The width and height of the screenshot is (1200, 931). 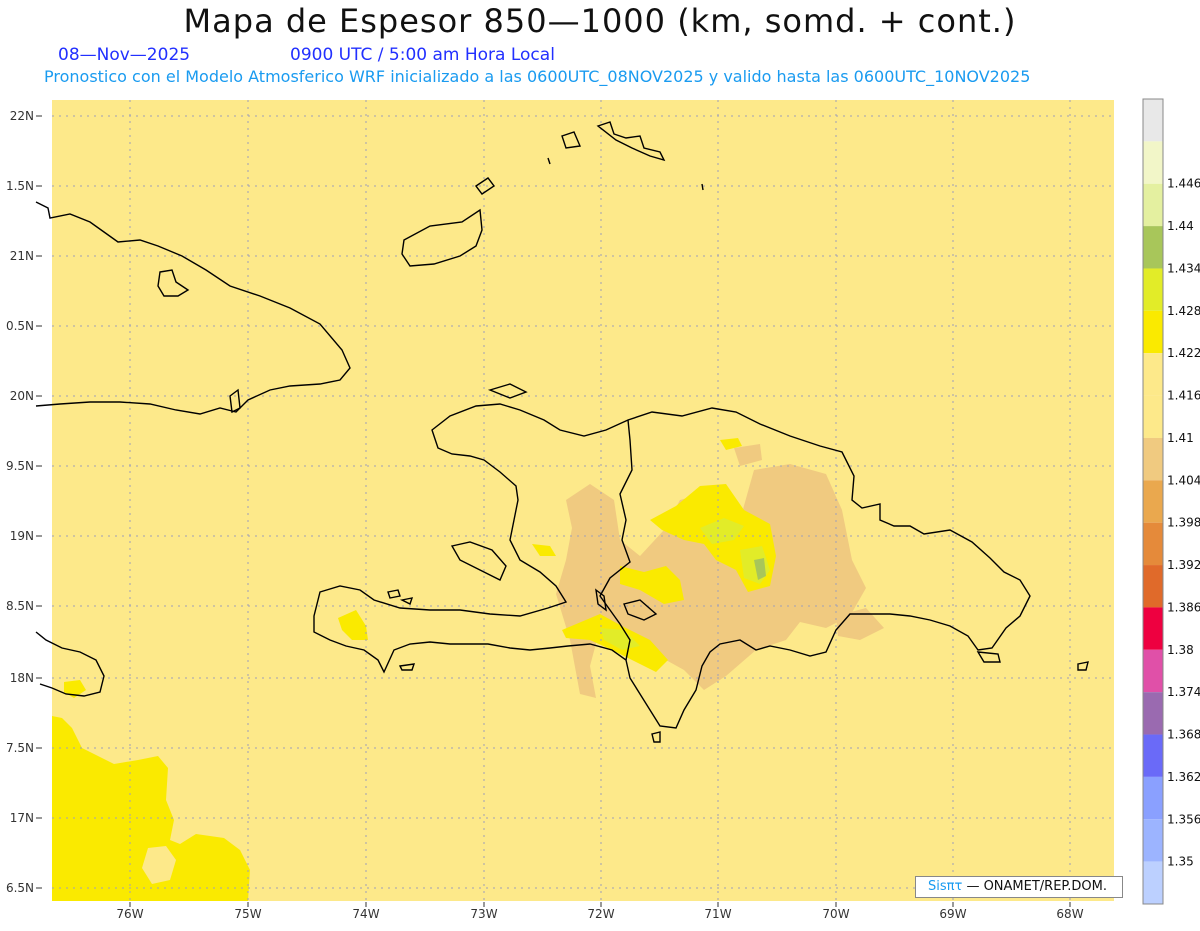 I want to click on colorbar-label: 1.362, so click(x=1183, y=777).